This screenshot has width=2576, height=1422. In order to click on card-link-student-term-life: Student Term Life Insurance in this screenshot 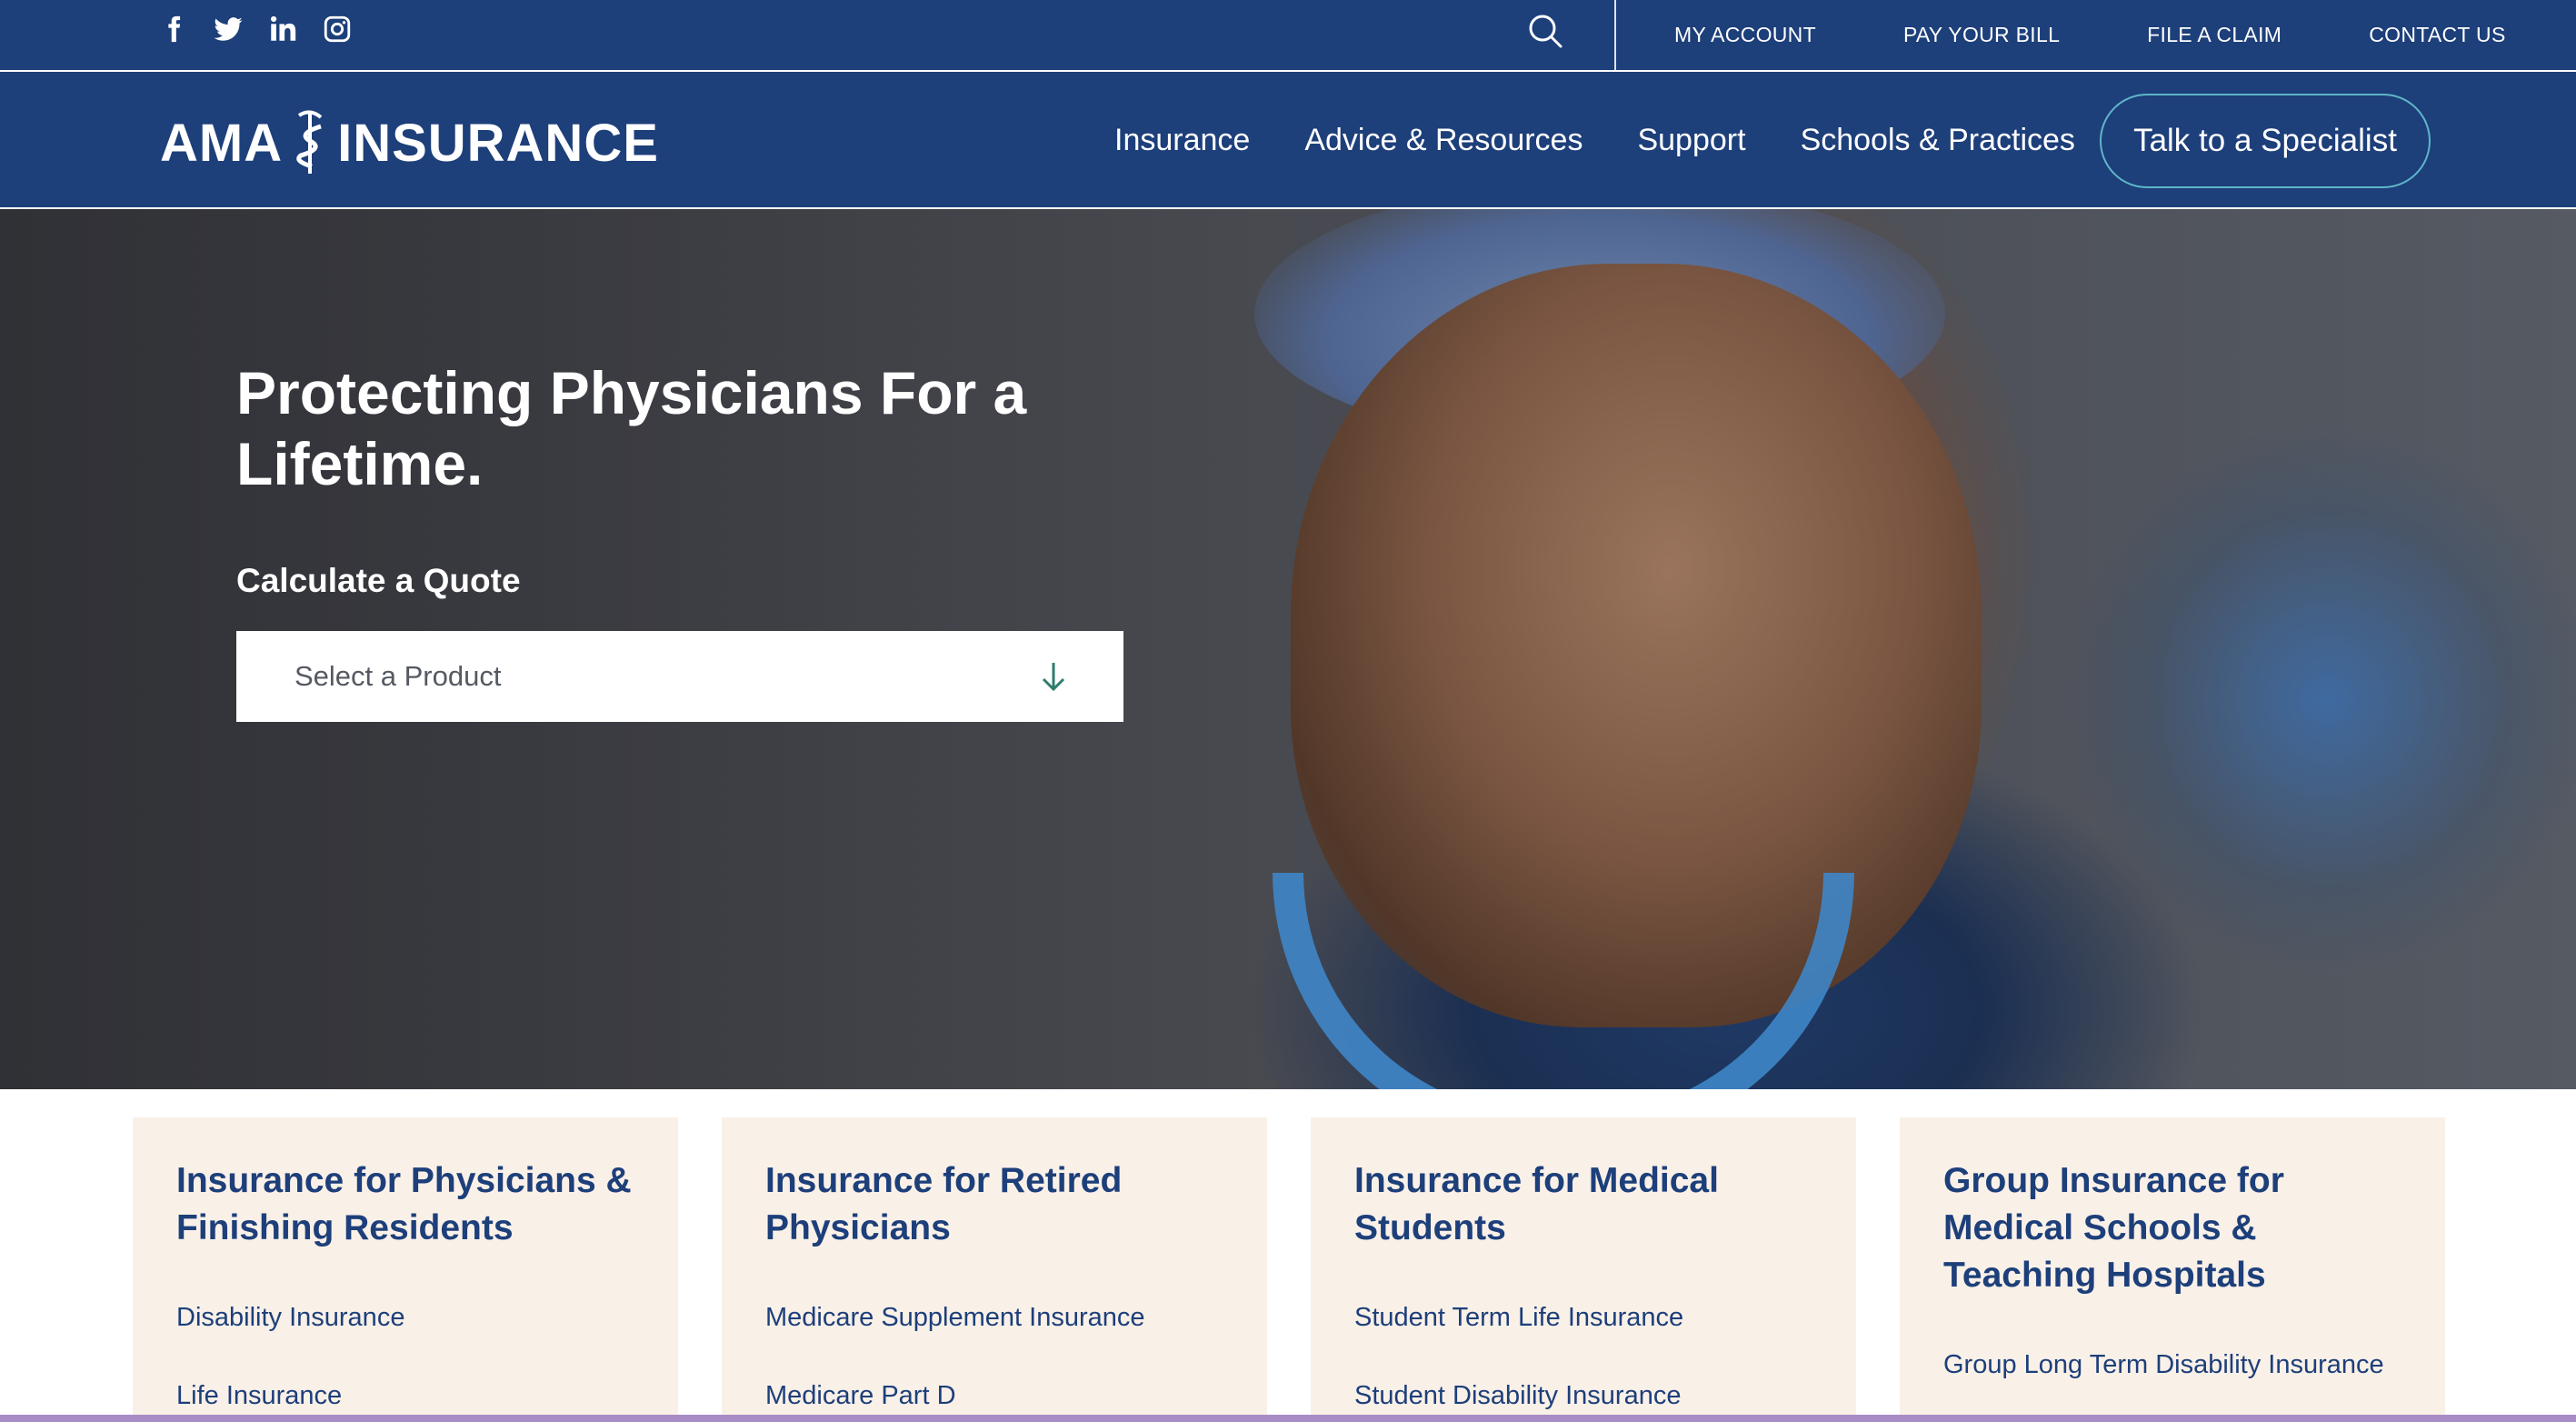, I will do `click(1518, 1318)`.